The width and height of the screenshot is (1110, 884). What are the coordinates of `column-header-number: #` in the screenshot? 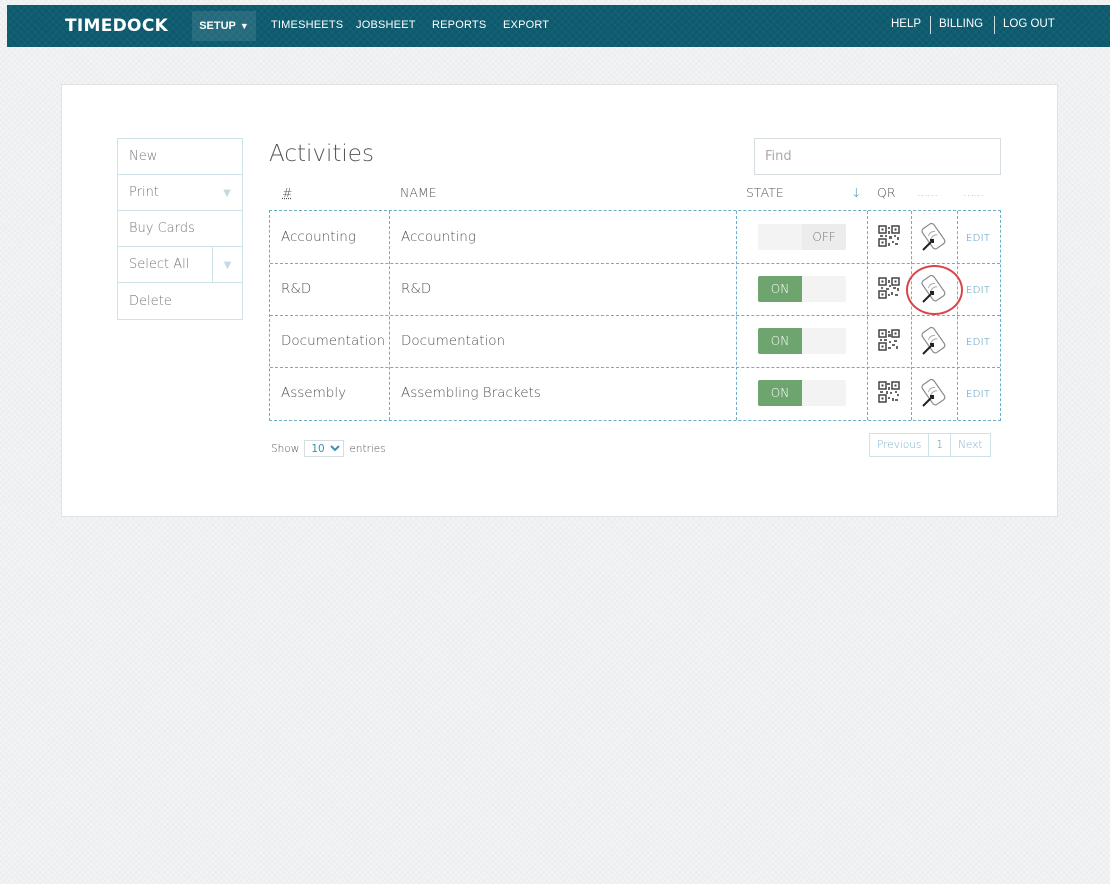 It's located at (287, 192).